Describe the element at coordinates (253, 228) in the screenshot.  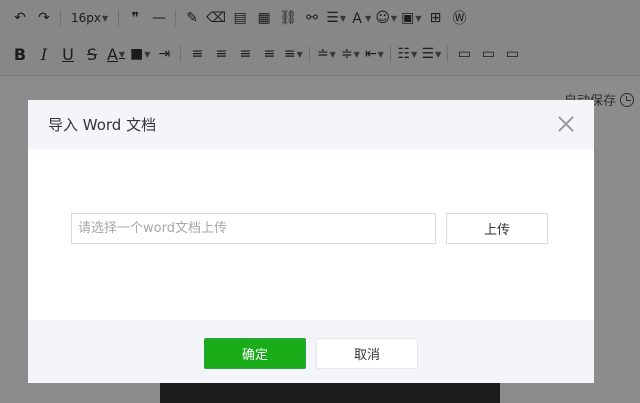
I see `file-path-input` at that location.